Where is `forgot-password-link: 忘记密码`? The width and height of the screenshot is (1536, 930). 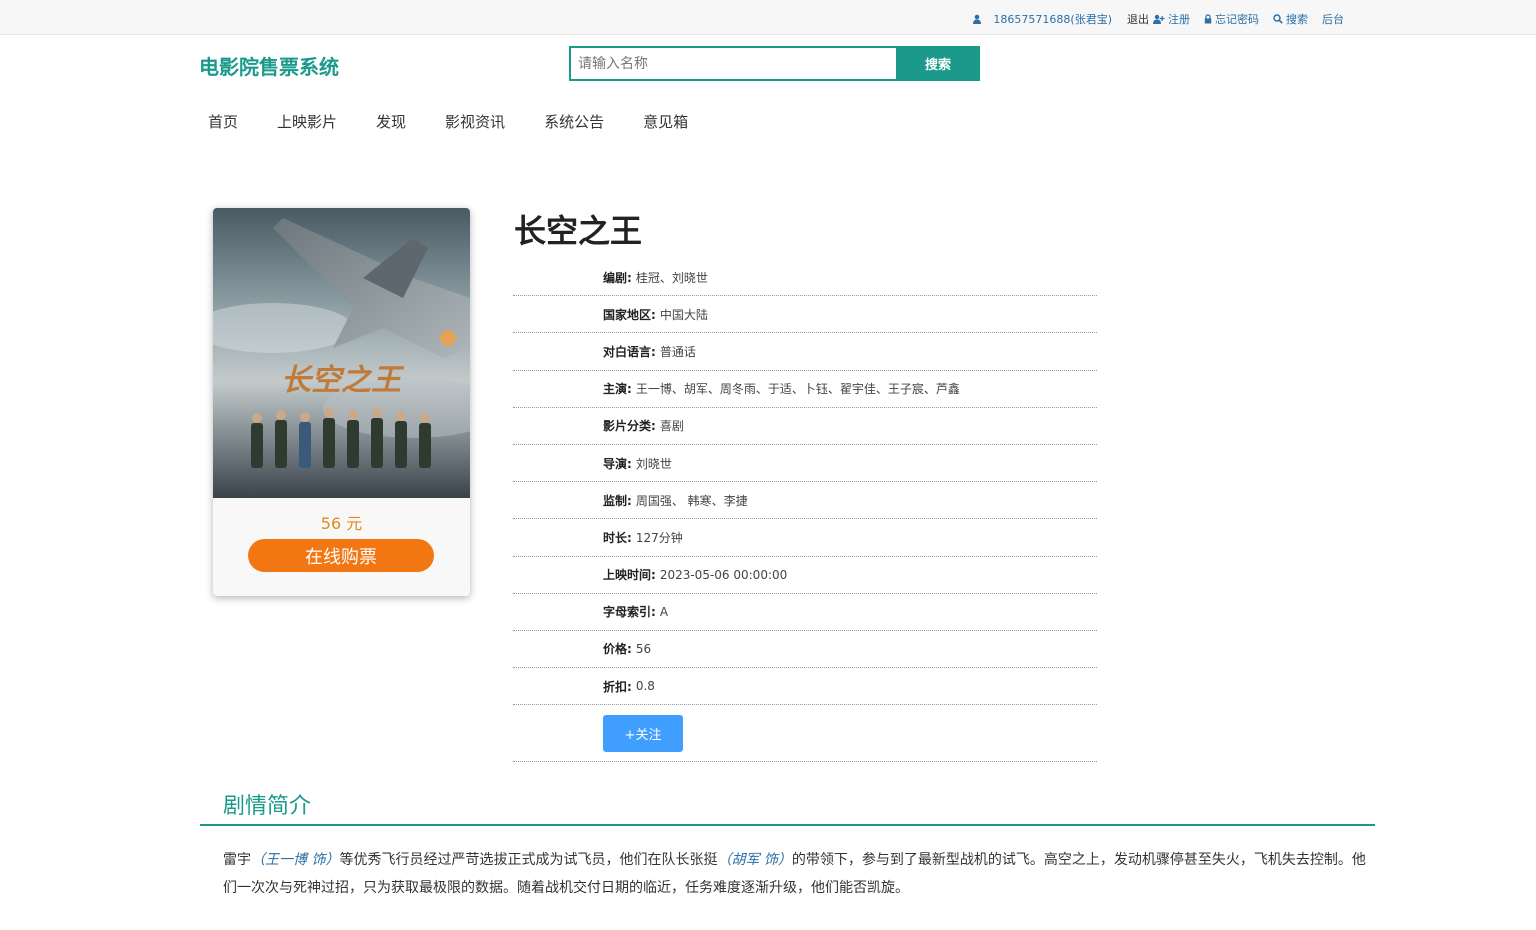 forgot-password-link: 忘记密码 is located at coordinates (1231, 19).